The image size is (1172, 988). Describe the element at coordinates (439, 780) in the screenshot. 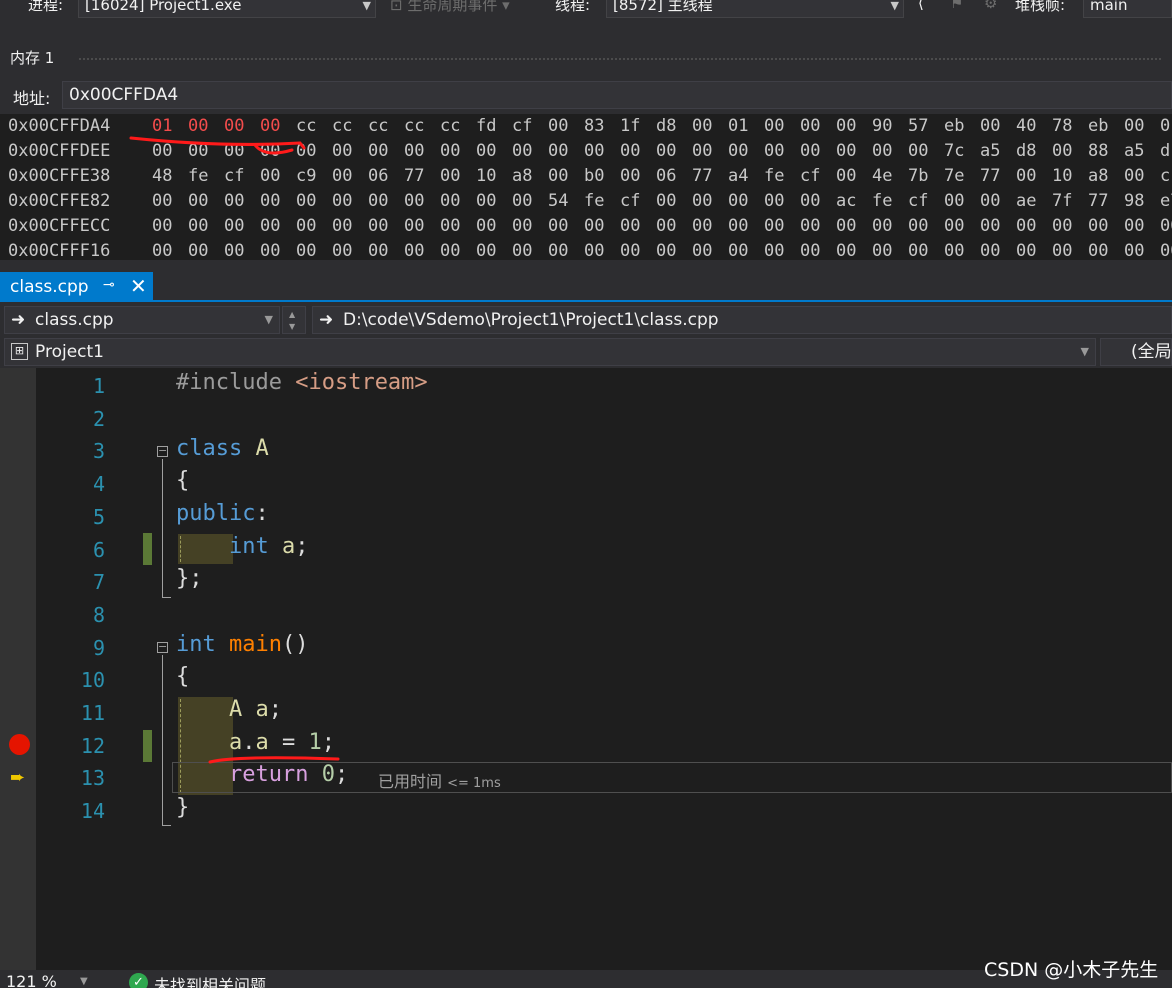

I see `perf-tip: 已用时间 <= 1ms` at that location.